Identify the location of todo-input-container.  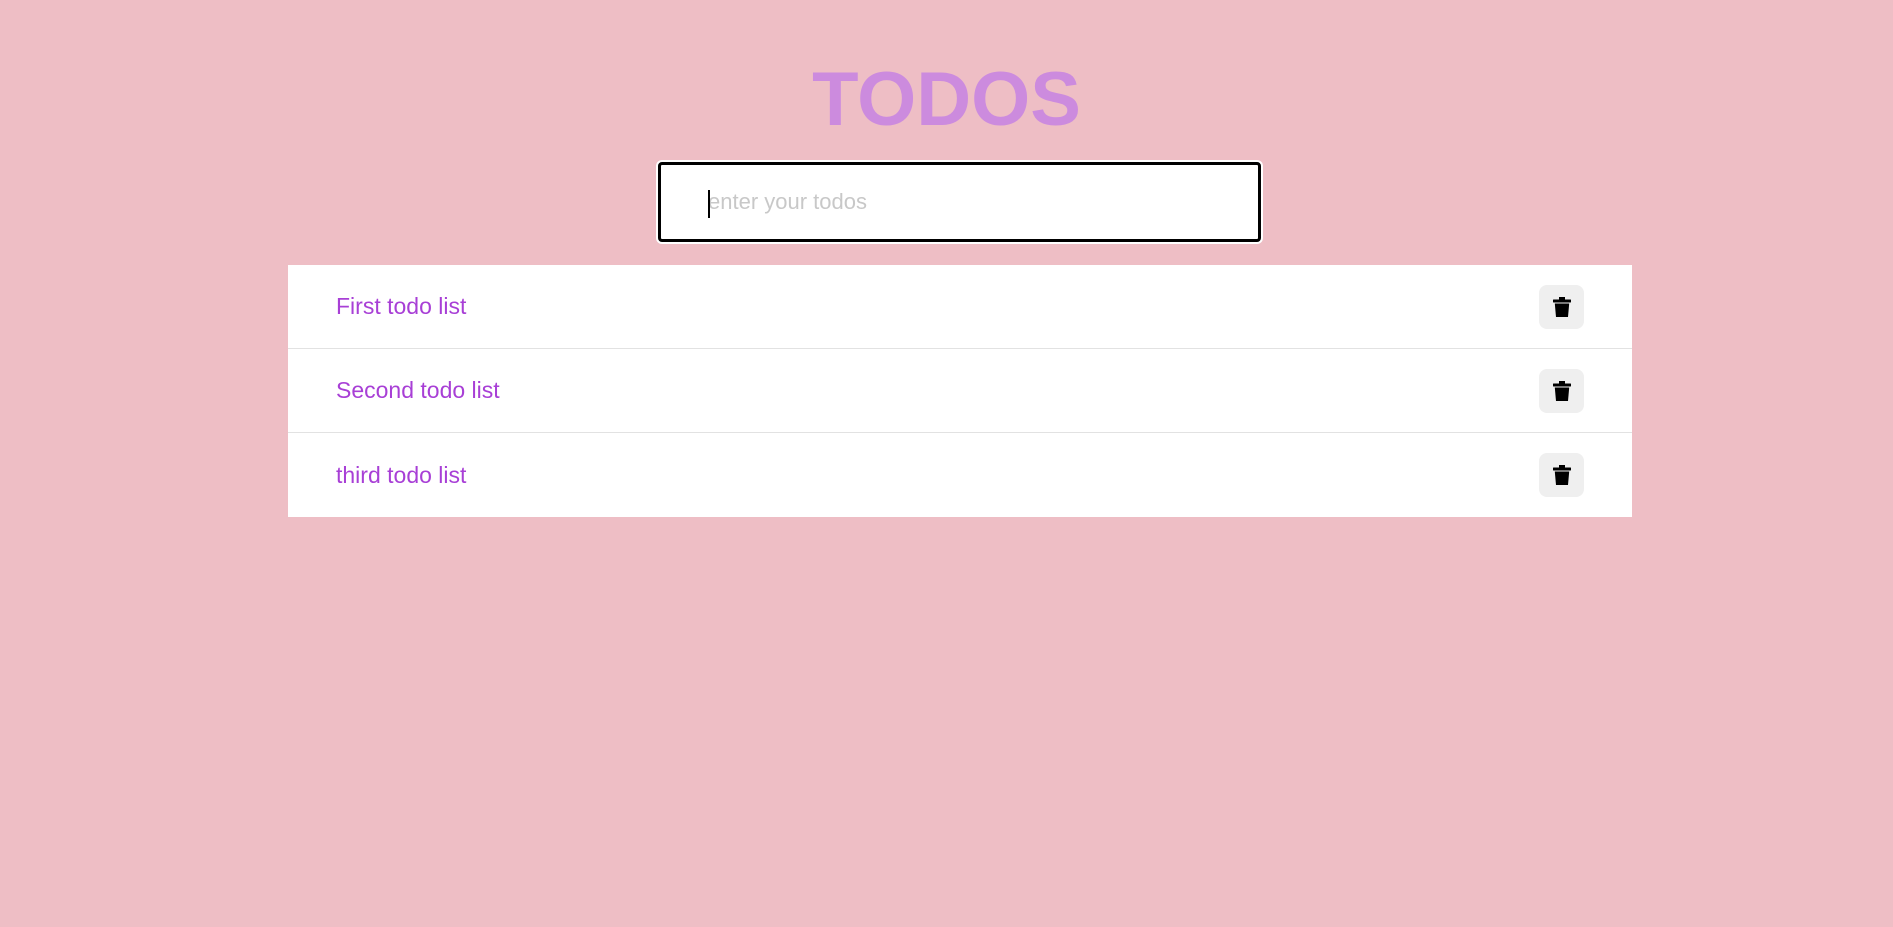
(959, 202).